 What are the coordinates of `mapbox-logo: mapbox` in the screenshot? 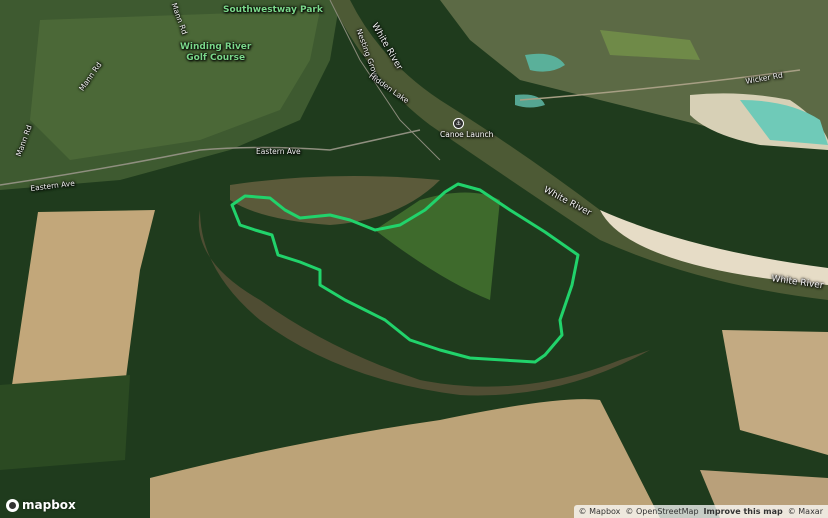 It's located at (41, 505).